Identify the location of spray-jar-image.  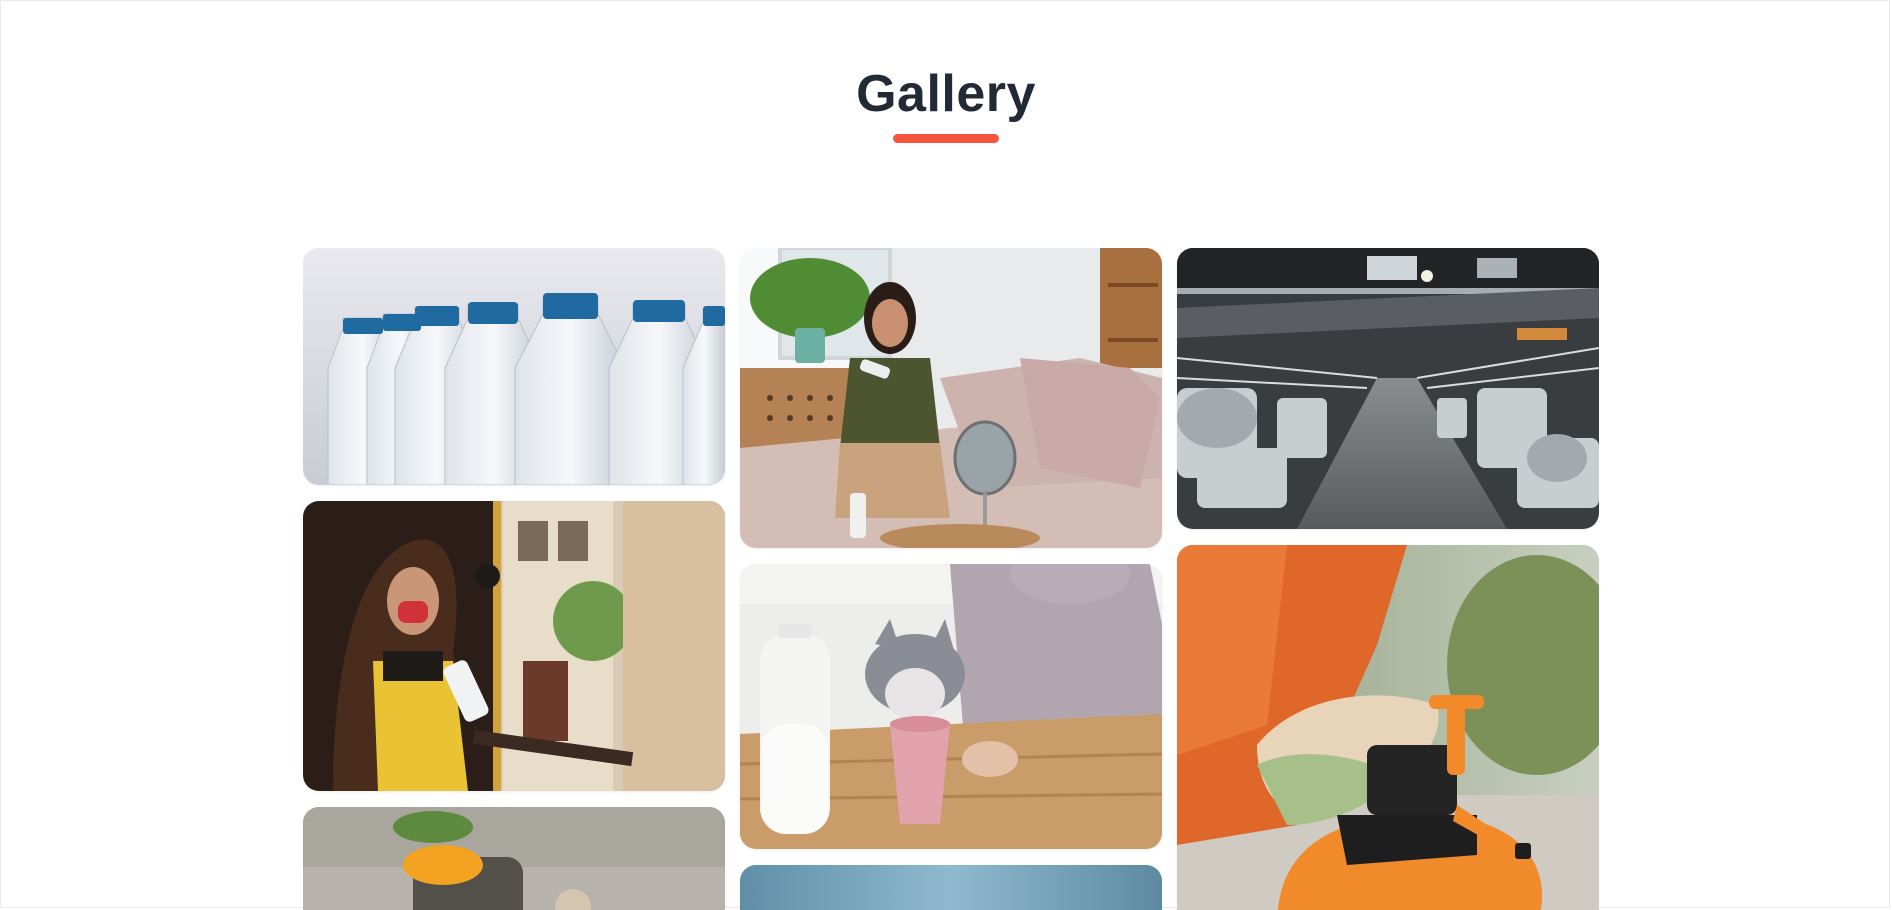
(514, 858).